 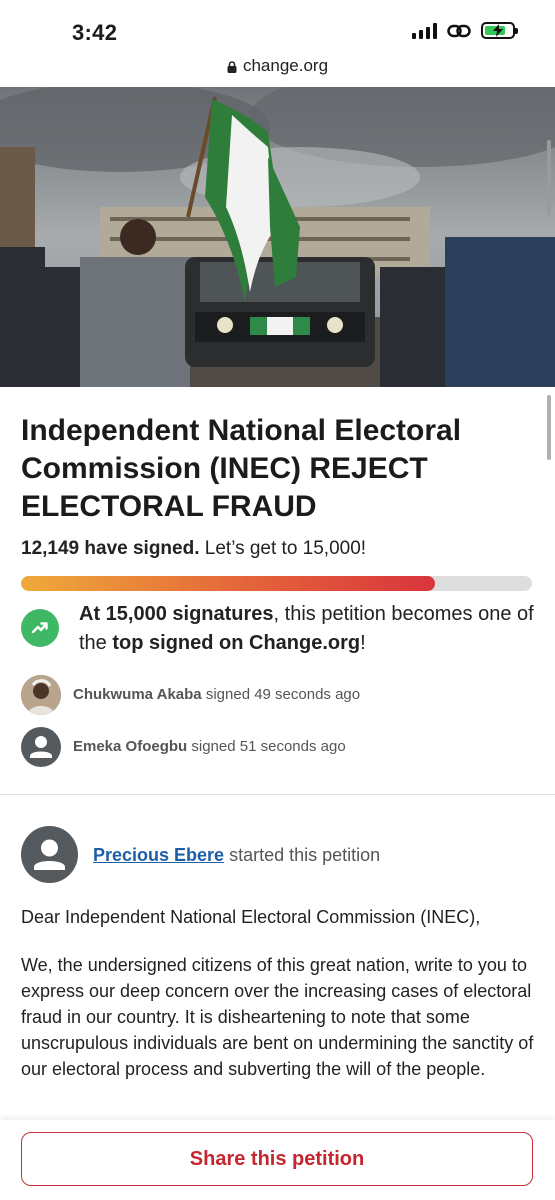 I want to click on scrollbar-thumb, so click(x=549, y=177).